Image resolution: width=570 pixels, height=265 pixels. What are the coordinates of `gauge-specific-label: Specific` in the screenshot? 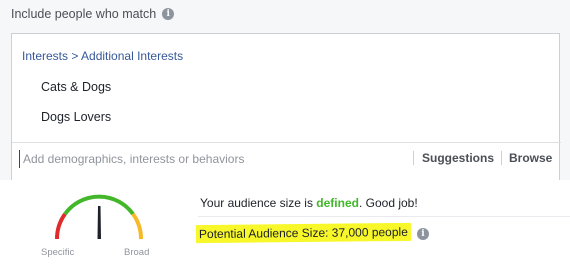 It's located at (58, 252).